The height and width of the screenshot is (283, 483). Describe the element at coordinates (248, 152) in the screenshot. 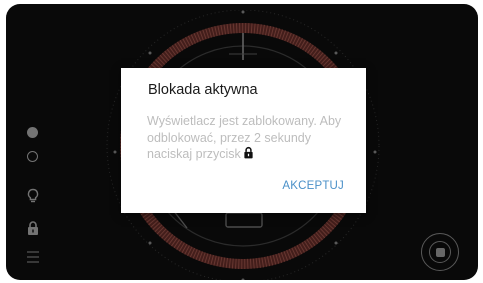

I see `lock-icon` at that location.